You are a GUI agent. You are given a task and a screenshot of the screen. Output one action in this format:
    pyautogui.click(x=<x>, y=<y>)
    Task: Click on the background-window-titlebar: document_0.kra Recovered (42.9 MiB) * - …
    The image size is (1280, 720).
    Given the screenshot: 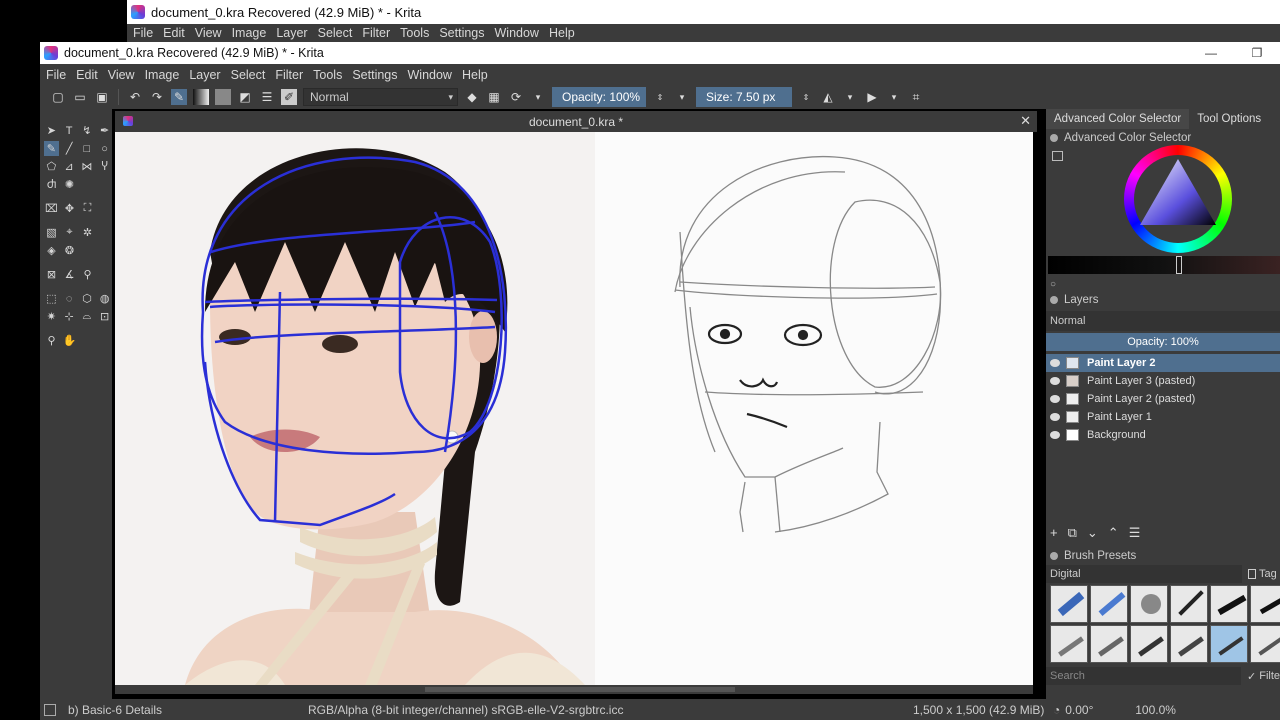 What is the action you would take?
    pyautogui.click(x=703, y=12)
    